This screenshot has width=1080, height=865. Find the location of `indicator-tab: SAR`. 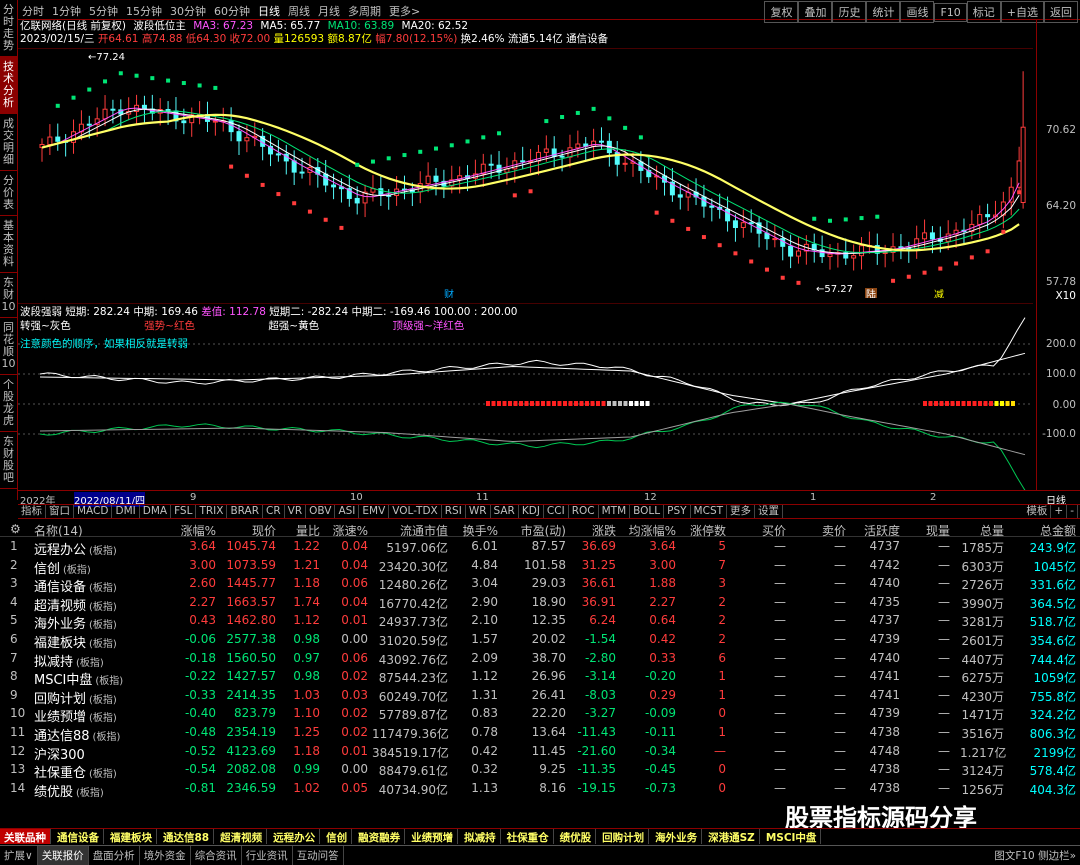

indicator-tab: SAR is located at coordinates (505, 511).